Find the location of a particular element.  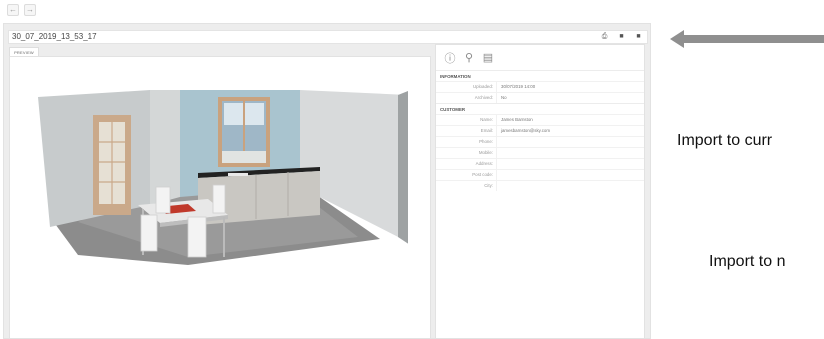

info-toolbar: ⓘ ⚲ ▤ is located at coordinates (540, 57).